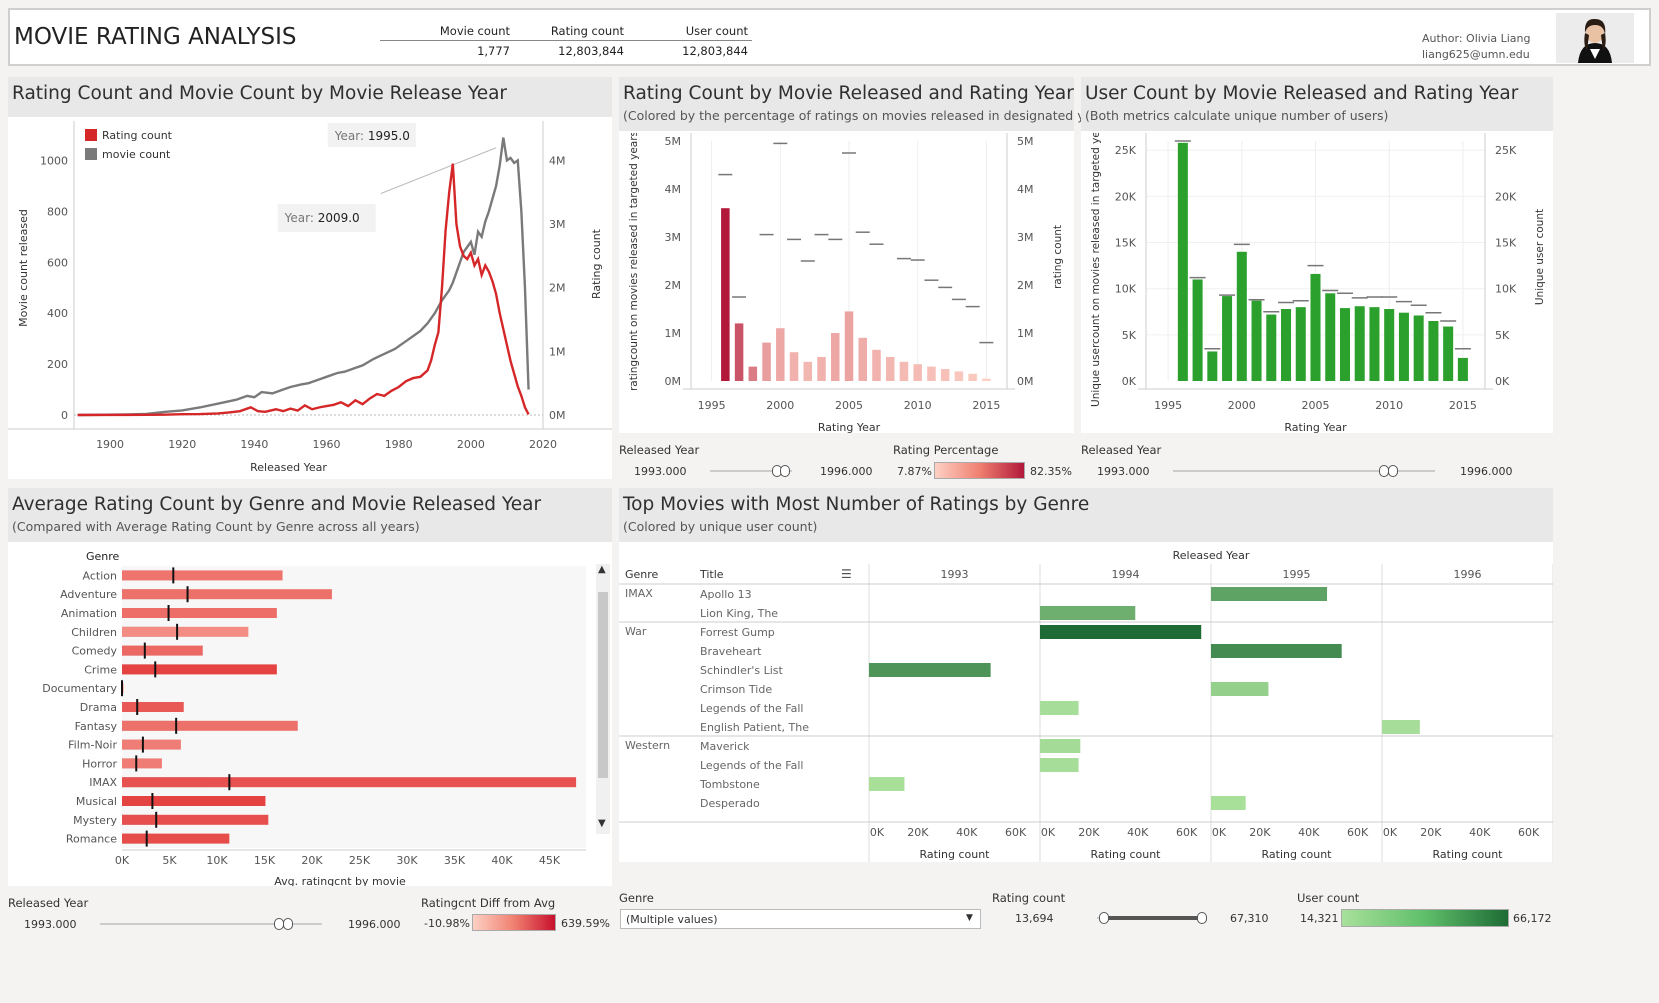 This screenshot has width=1659, height=1003. What do you see at coordinates (142, 763) in the screenshot?
I see `bar-Horror` at bounding box center [142, 763].